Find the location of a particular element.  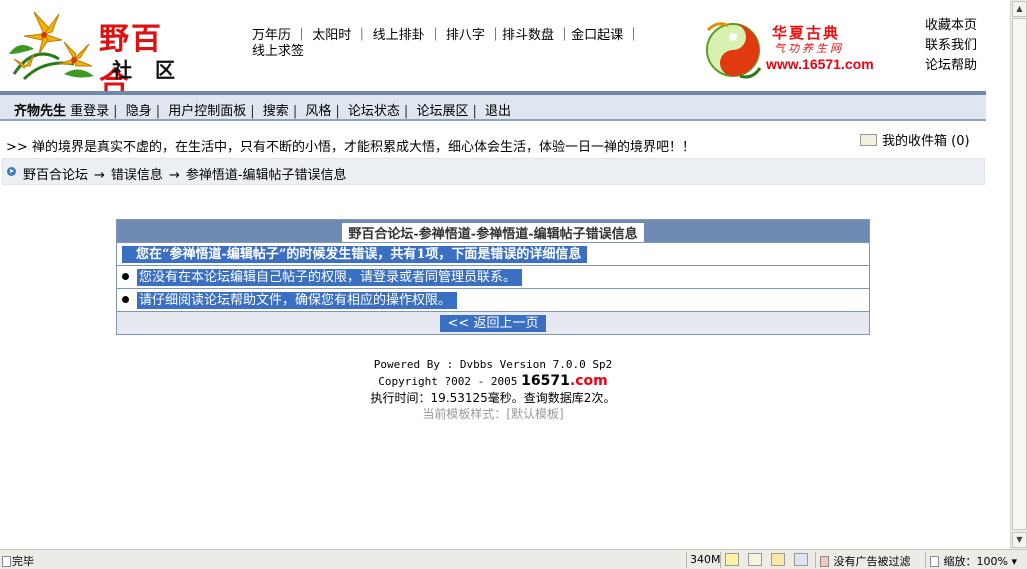

link-help: 论坛帮助 is located at coordinates (951, 66).